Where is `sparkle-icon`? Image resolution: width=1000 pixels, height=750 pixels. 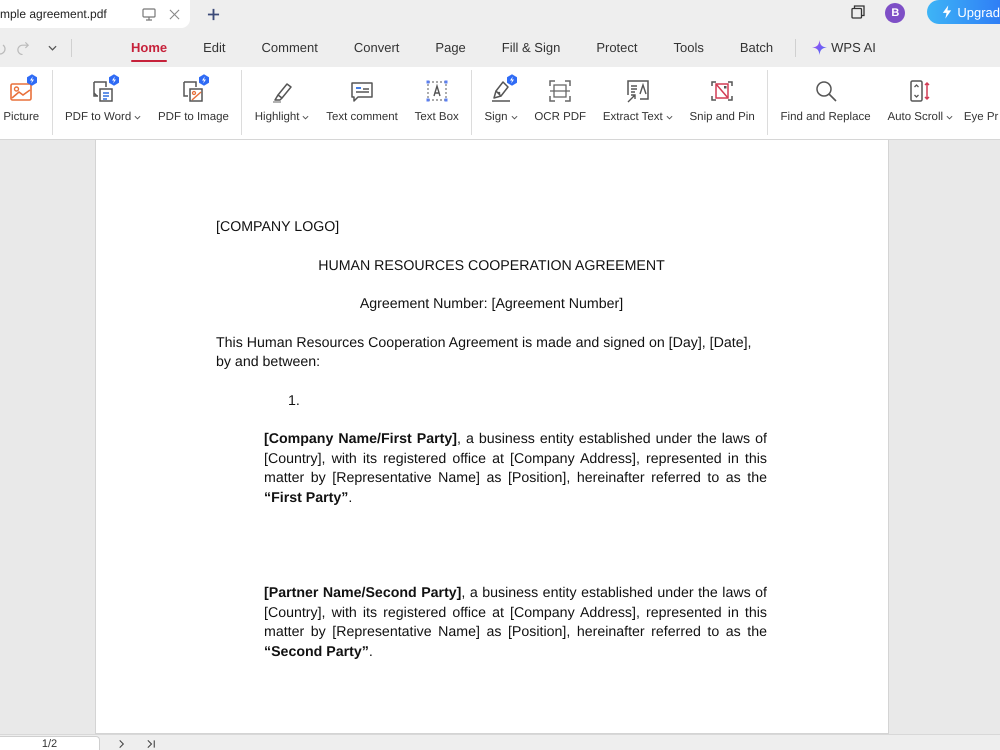
sparkle-icon is located at coordinates (820, 47).